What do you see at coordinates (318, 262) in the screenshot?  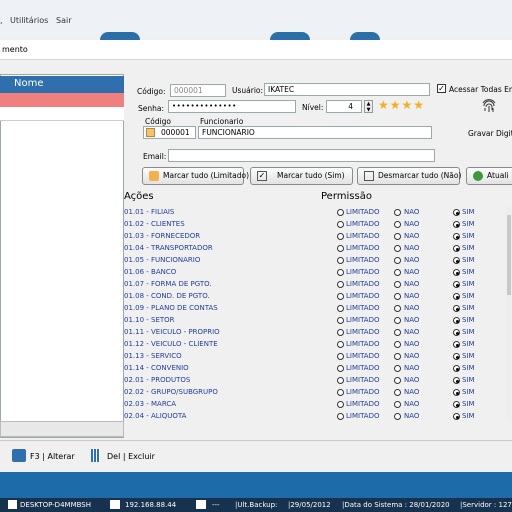 I see `permission-row: 01.05 - FUNCIONARIO LIMITADO NAO SIM` at bounding box center [318, 262].